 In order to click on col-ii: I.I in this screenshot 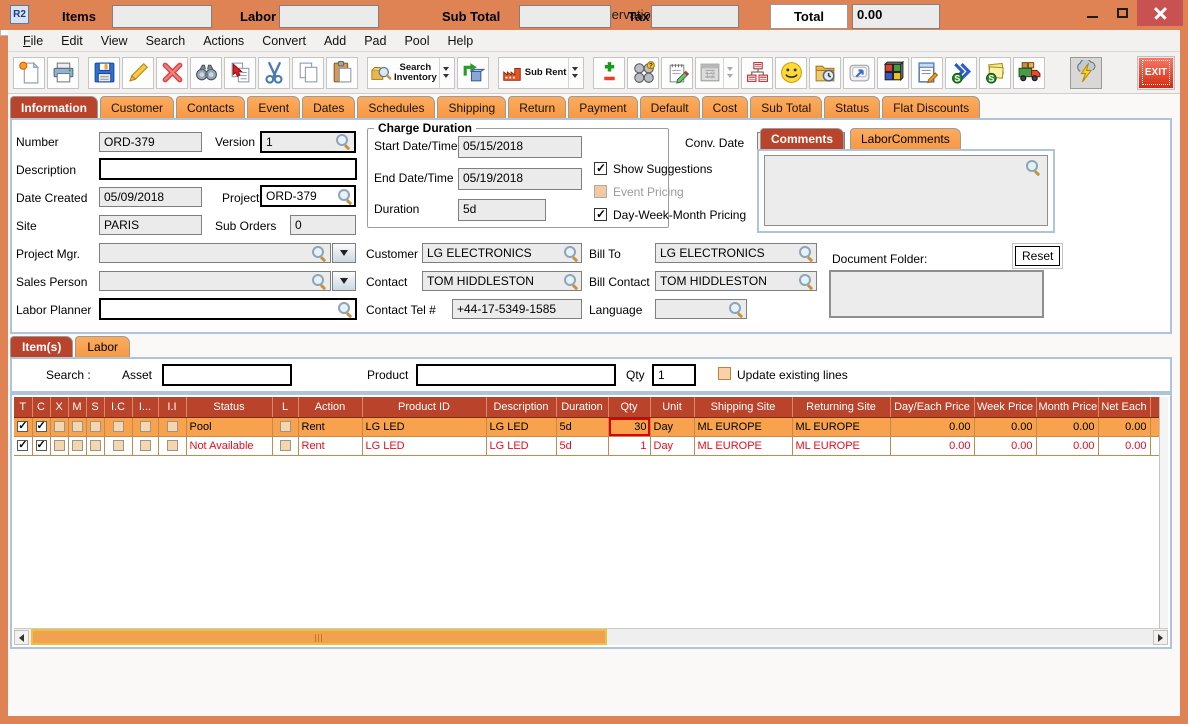, I will do `click(172, 407)`.